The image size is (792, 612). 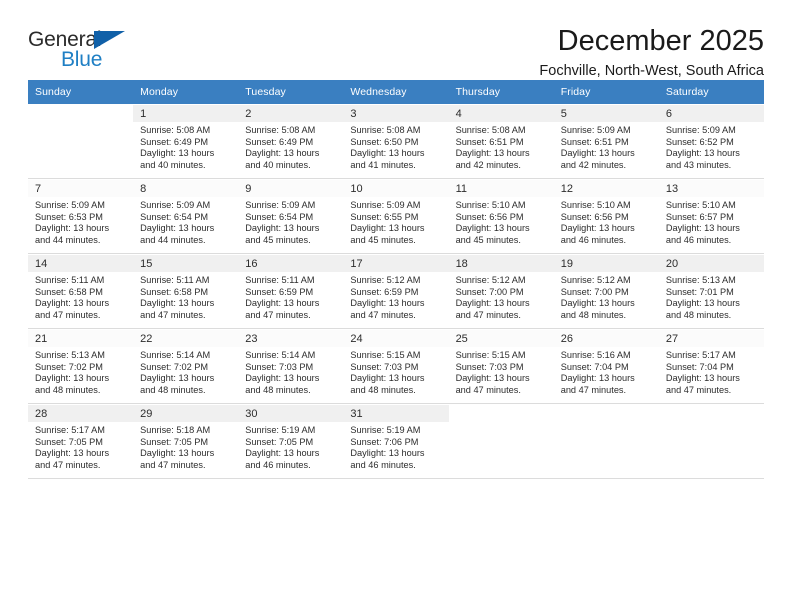 I want to click on weekday-header-wednesday: Wednesday, so click(x=396, y=92).